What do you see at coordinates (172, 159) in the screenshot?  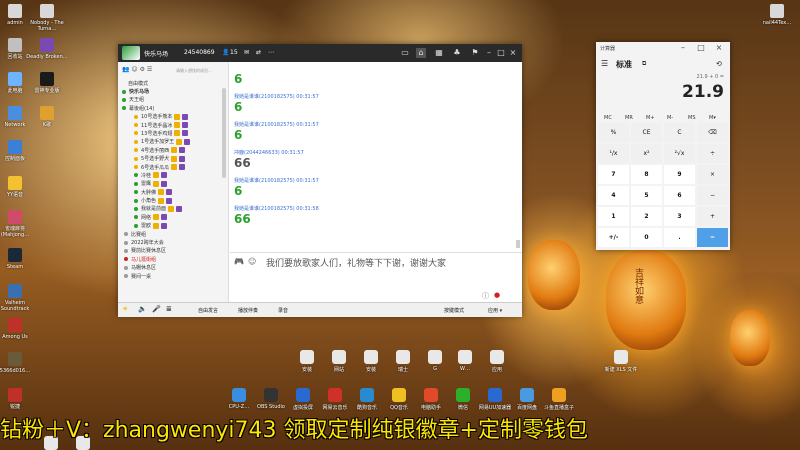 I see `tree-item: 5号选手野犬` at bounding box center [172, 159].